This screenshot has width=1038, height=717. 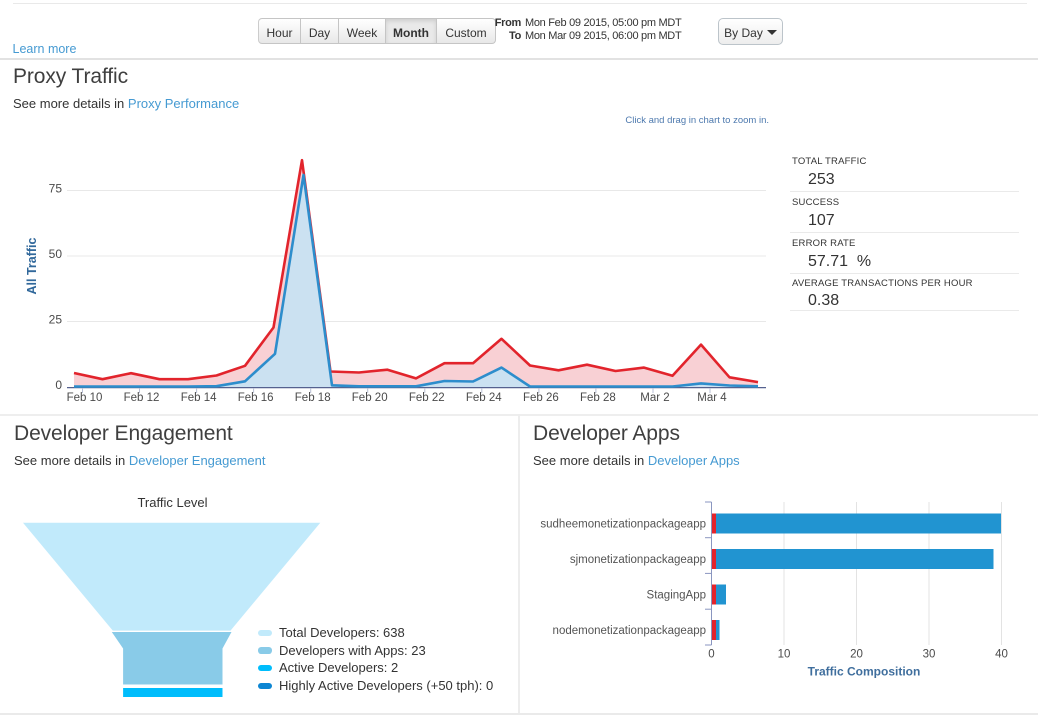 I want to click on svg-text: Feb 28, so click(x=598, y=398).